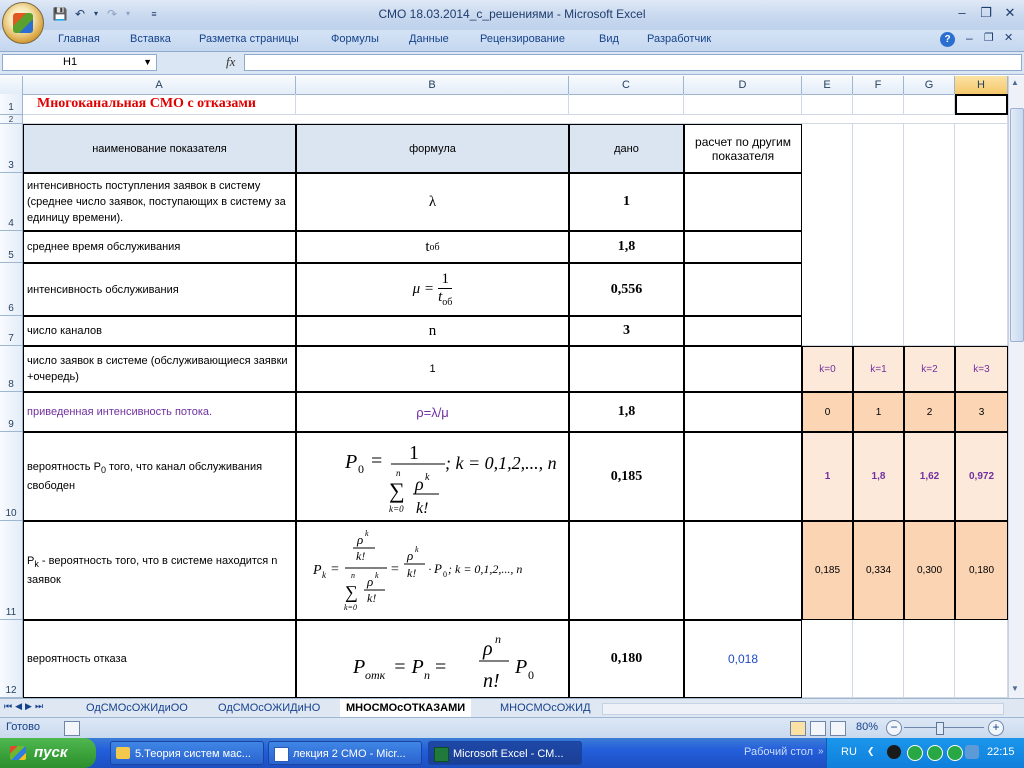 The height and width of the screenshot is (768, 1024). I want to click on row-header-4: 4, so click(11, 202).